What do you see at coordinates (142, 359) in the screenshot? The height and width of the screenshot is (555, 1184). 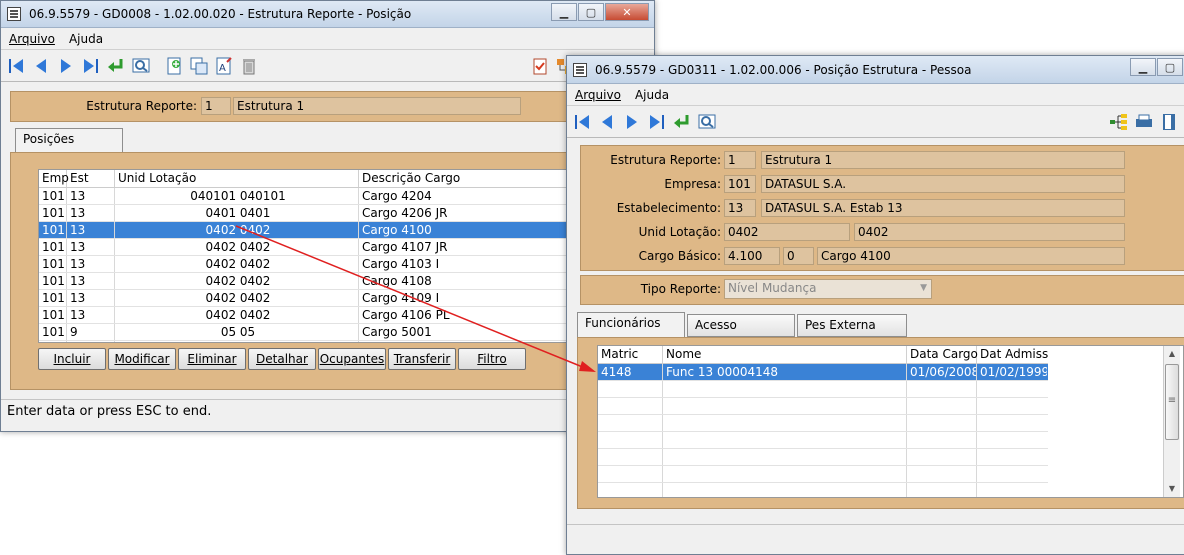 I see `modificar-button: Modificar` at bounding box center [142, 359].